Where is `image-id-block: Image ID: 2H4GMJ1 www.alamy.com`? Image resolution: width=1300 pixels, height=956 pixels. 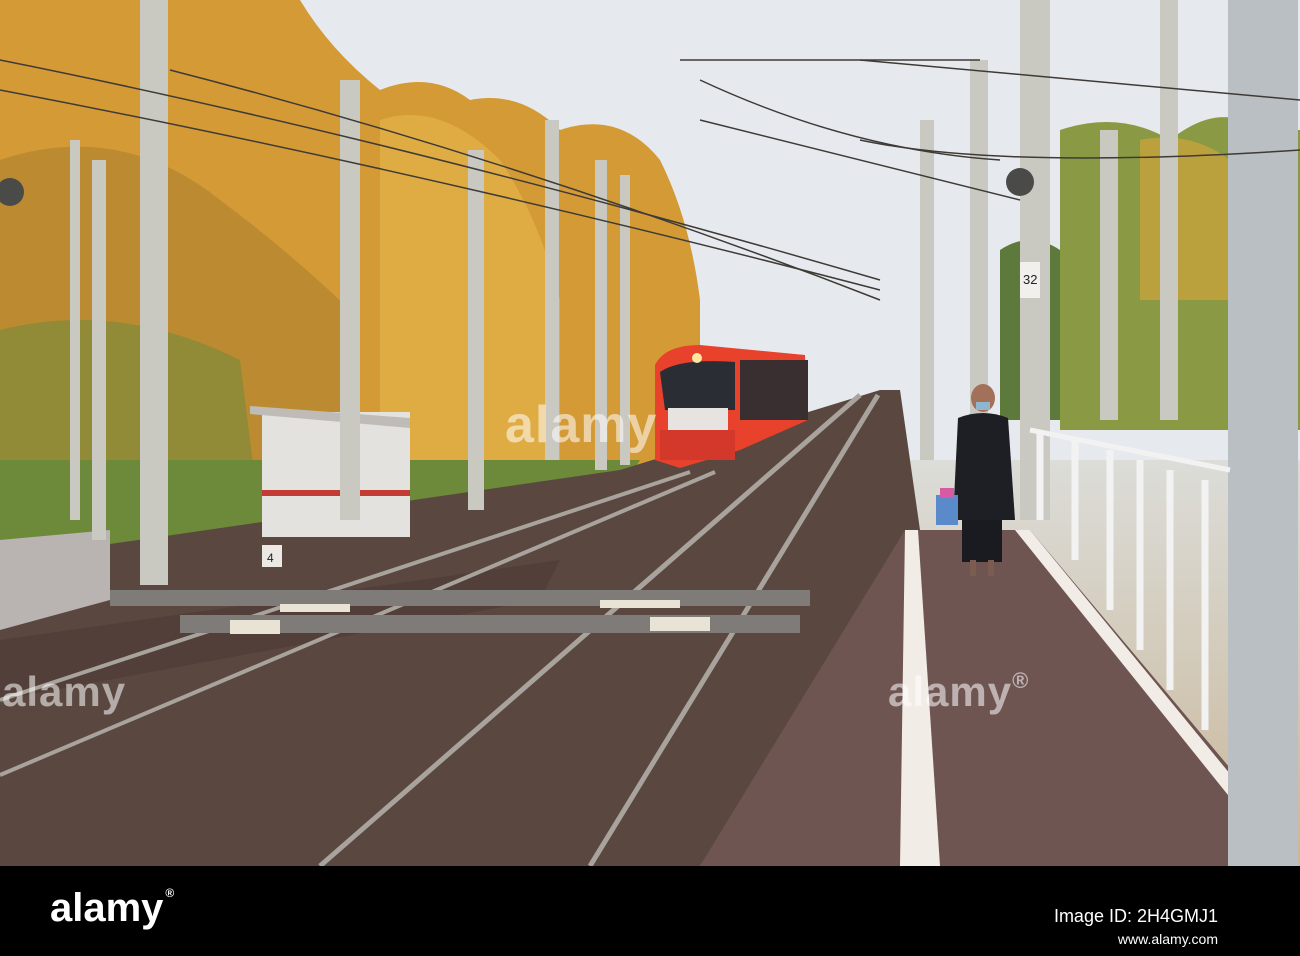
image-id-block: Image ID: 2H4GMJ1 www.alamy.com is located at coordinates (1136, 926).